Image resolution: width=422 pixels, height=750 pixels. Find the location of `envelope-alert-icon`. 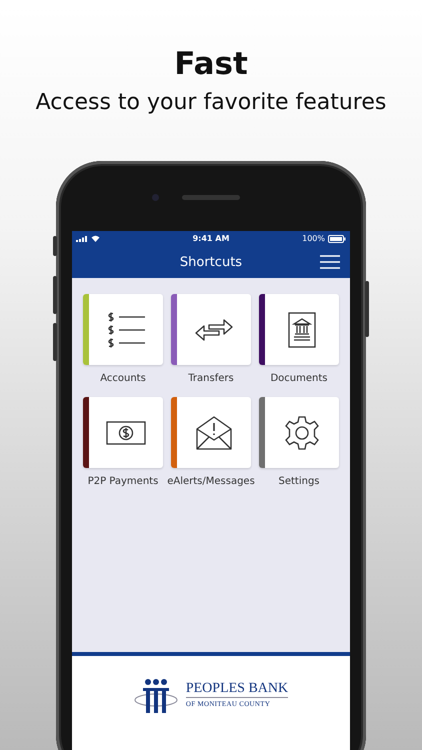

envelope-alert-icon is located at coordinates (214, 433).